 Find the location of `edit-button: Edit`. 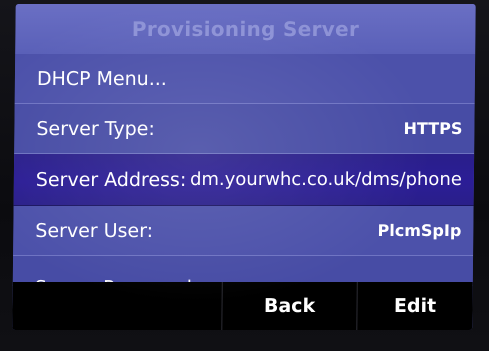

edit-button: Edit is located at coordinates (415, 306).